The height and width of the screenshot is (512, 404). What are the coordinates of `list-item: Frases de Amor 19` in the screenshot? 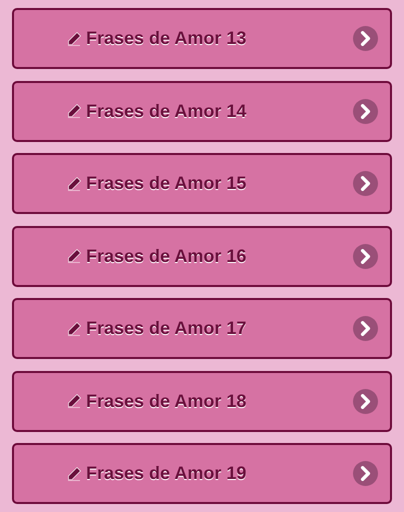 It's located at (202, 473).